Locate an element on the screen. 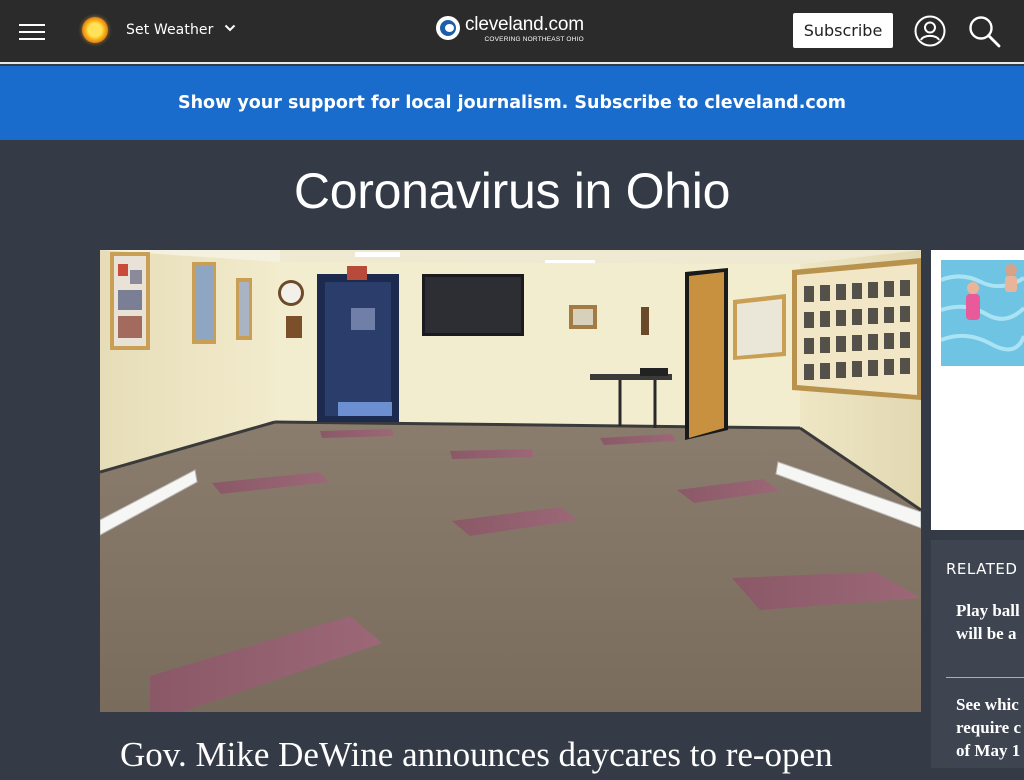  logo-mark-icon is located at coordinates (448, 28).